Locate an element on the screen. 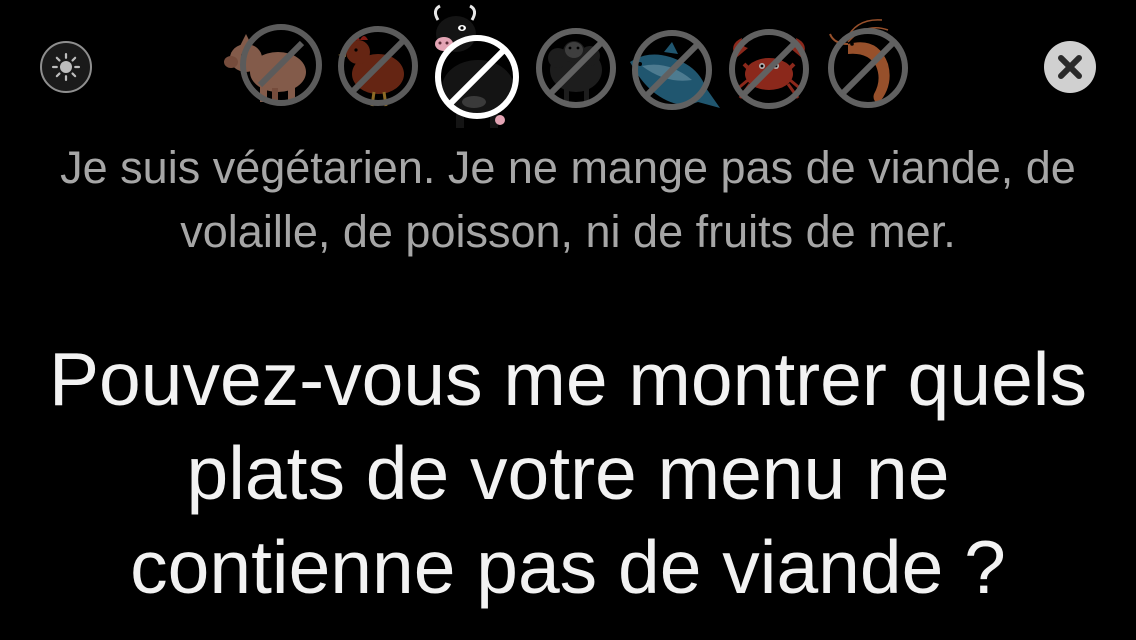 The image size is (1136, 640). restriction-sheep is located at coordinates (575, 68).